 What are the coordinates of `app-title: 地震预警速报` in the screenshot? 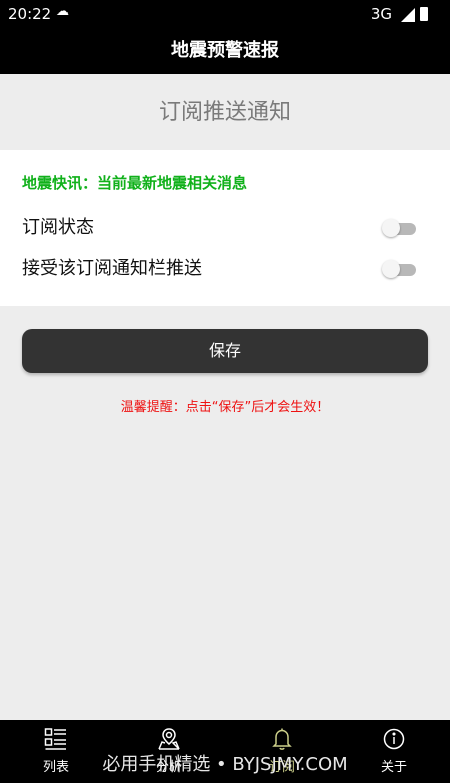 It's located at (225, 50).